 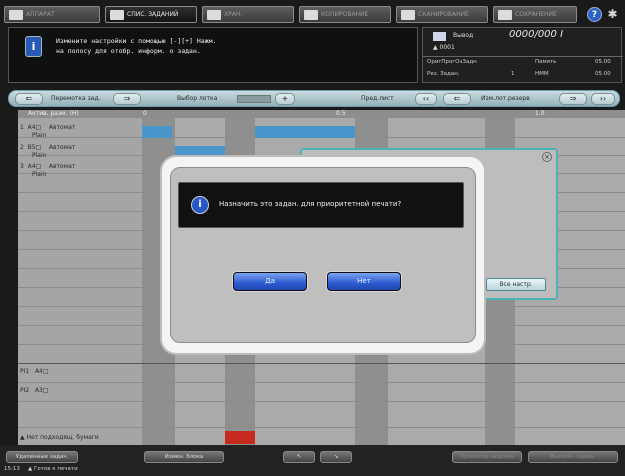 What do you see at coordinates (214, 14) in the screenshot?
I see `storage-icon` at bounding box center [214, 14].